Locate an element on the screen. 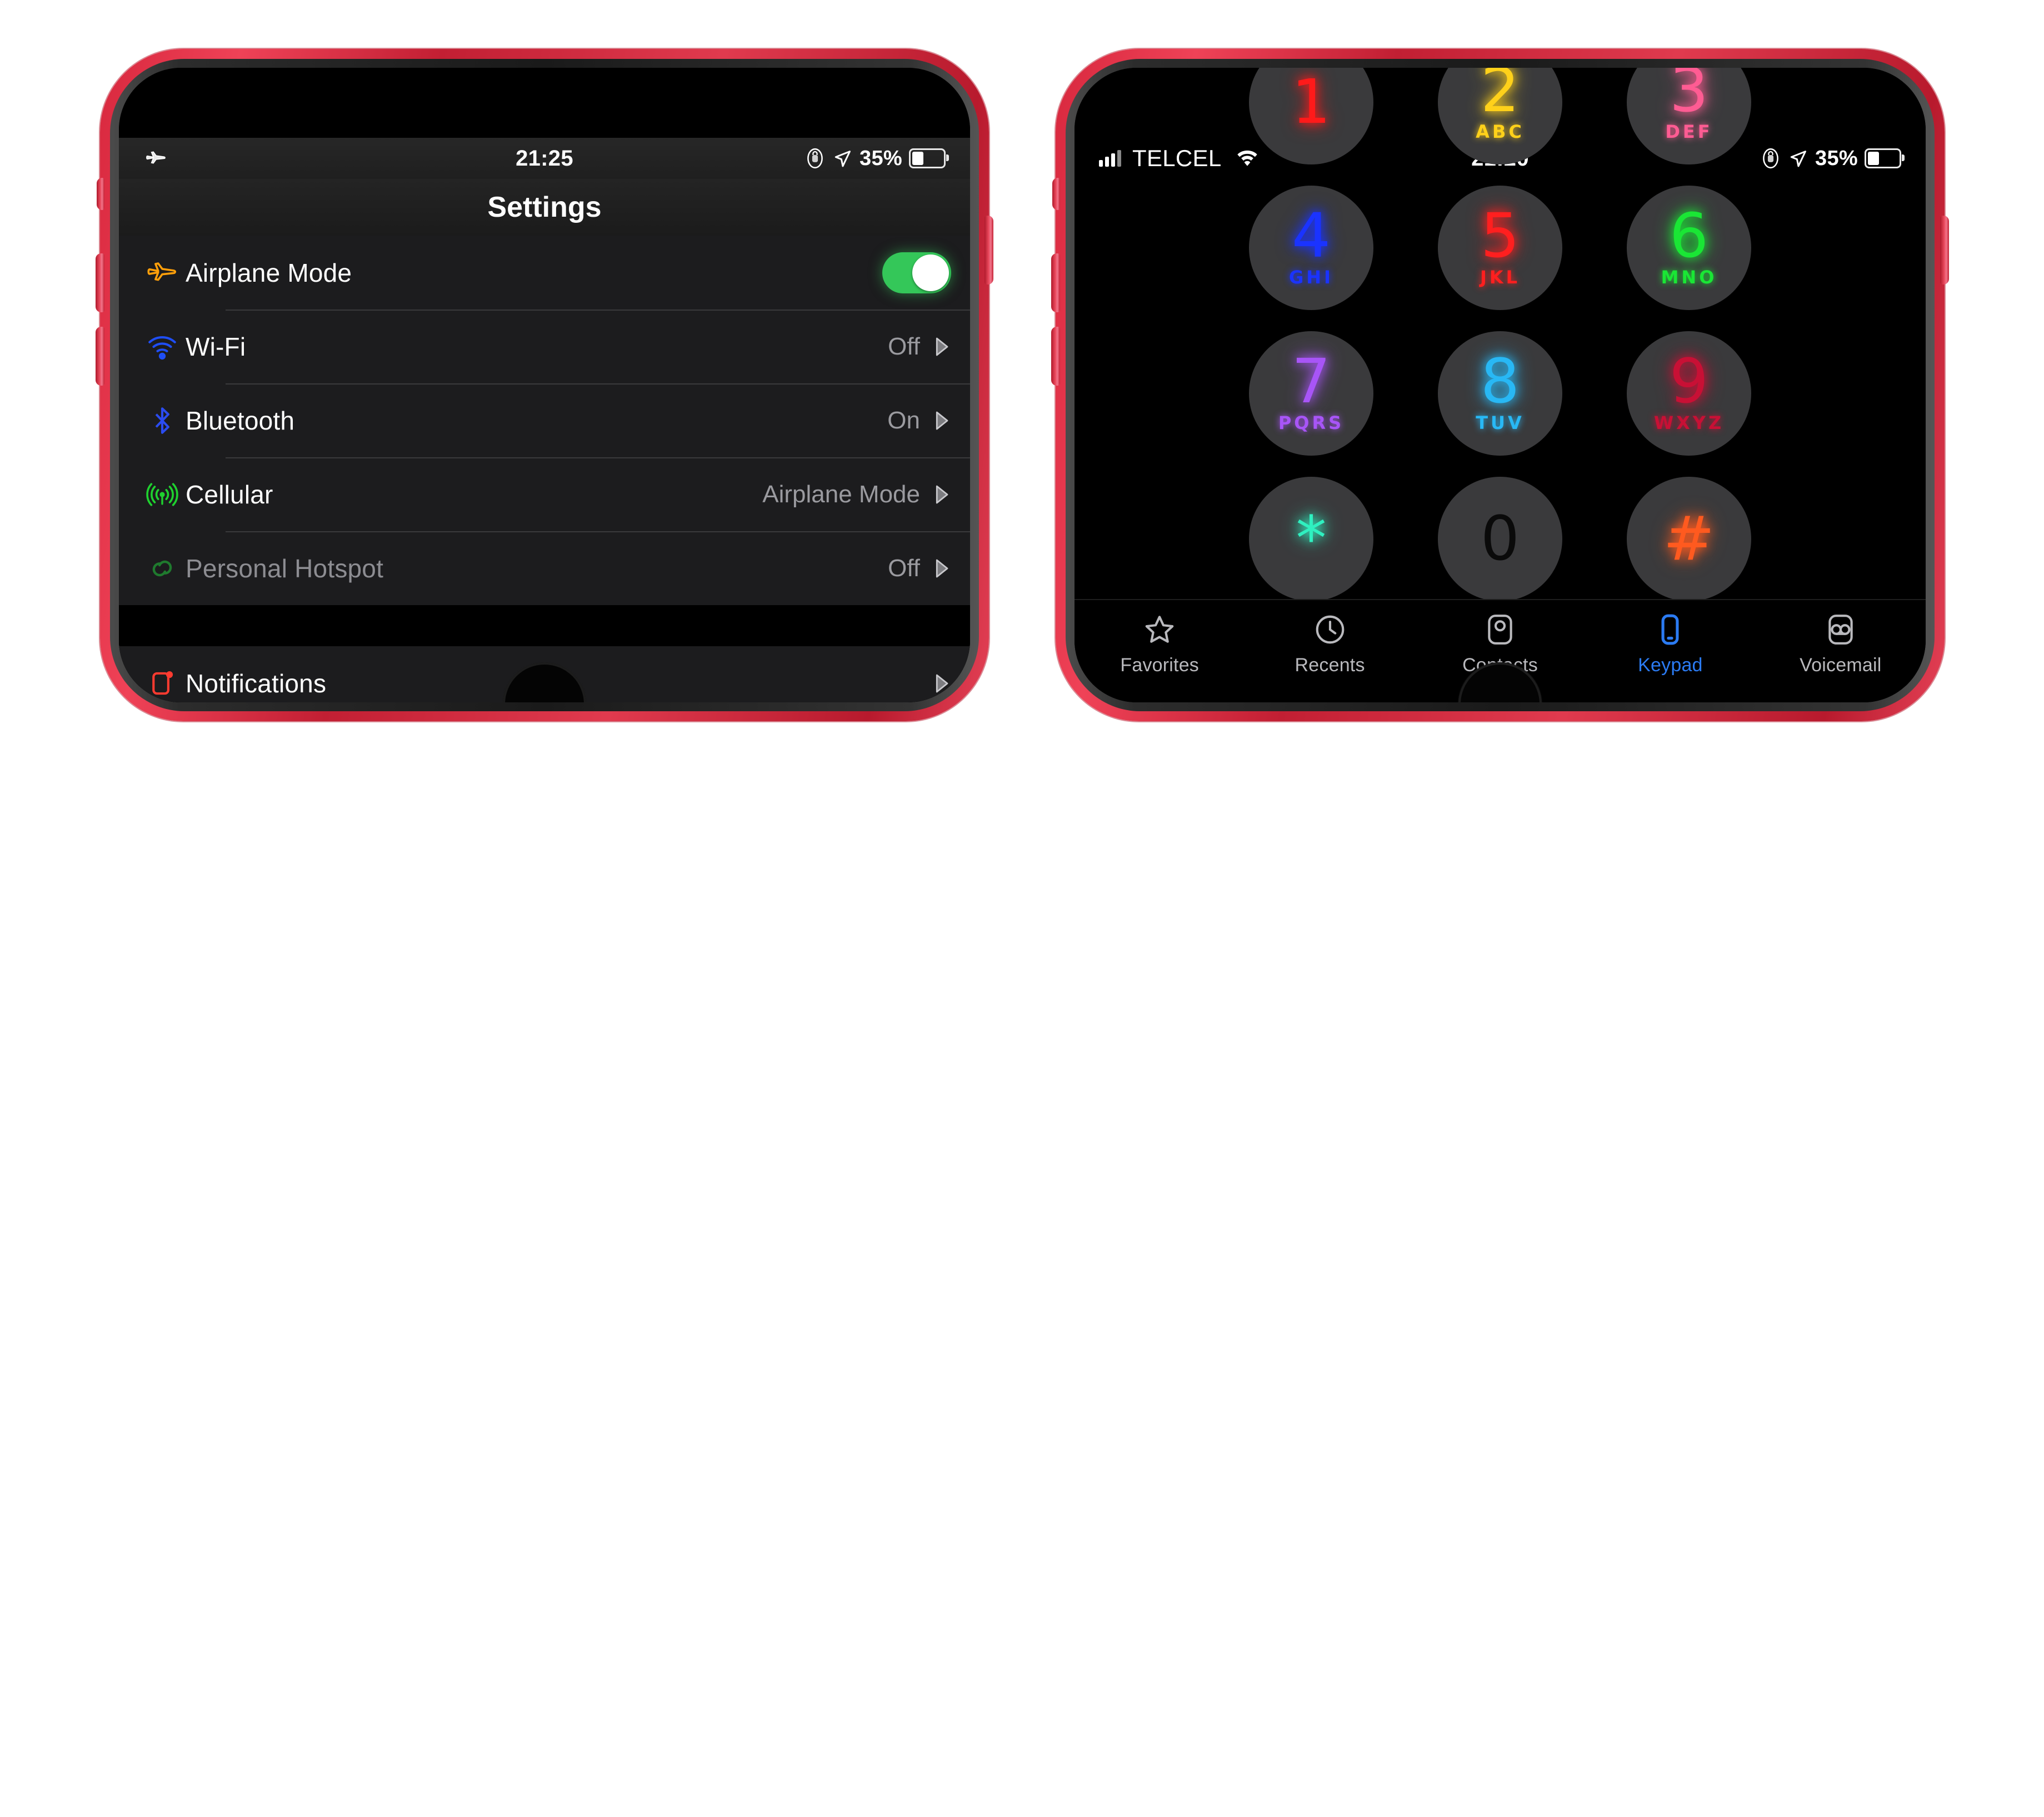  keypad-area: 1 2 ABC 3 DEF 4 GHI 5 JKL 6 MNO 7 PQRS 8 TUV 9 WXYZ * 0 # is located at coordinates (1500, 378).